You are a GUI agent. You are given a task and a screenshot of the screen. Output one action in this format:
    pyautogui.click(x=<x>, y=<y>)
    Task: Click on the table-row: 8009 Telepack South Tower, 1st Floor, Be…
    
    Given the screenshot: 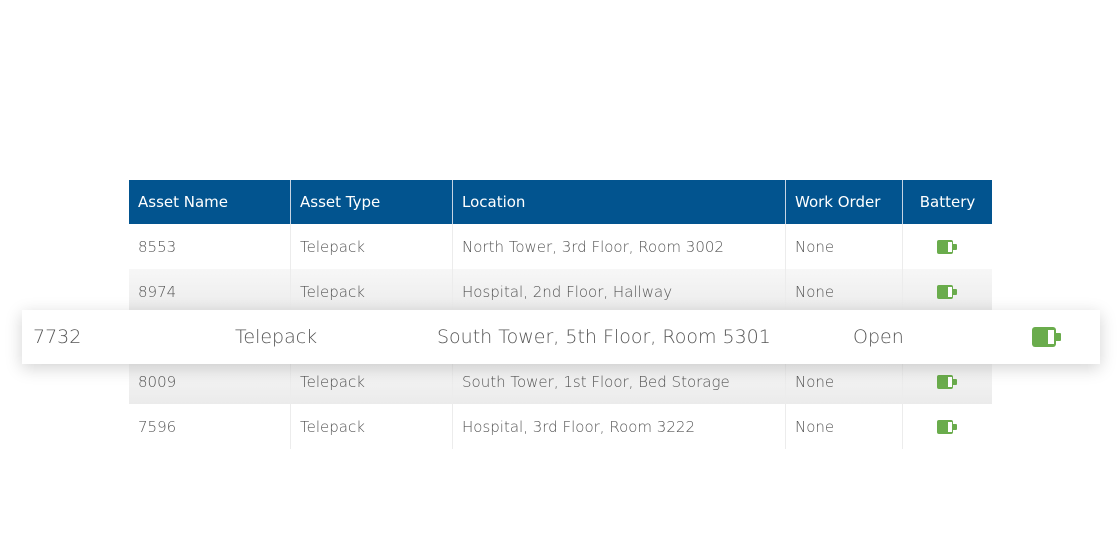 What is the action you would take?
    pyautogui.click(x=560, y=381)
    